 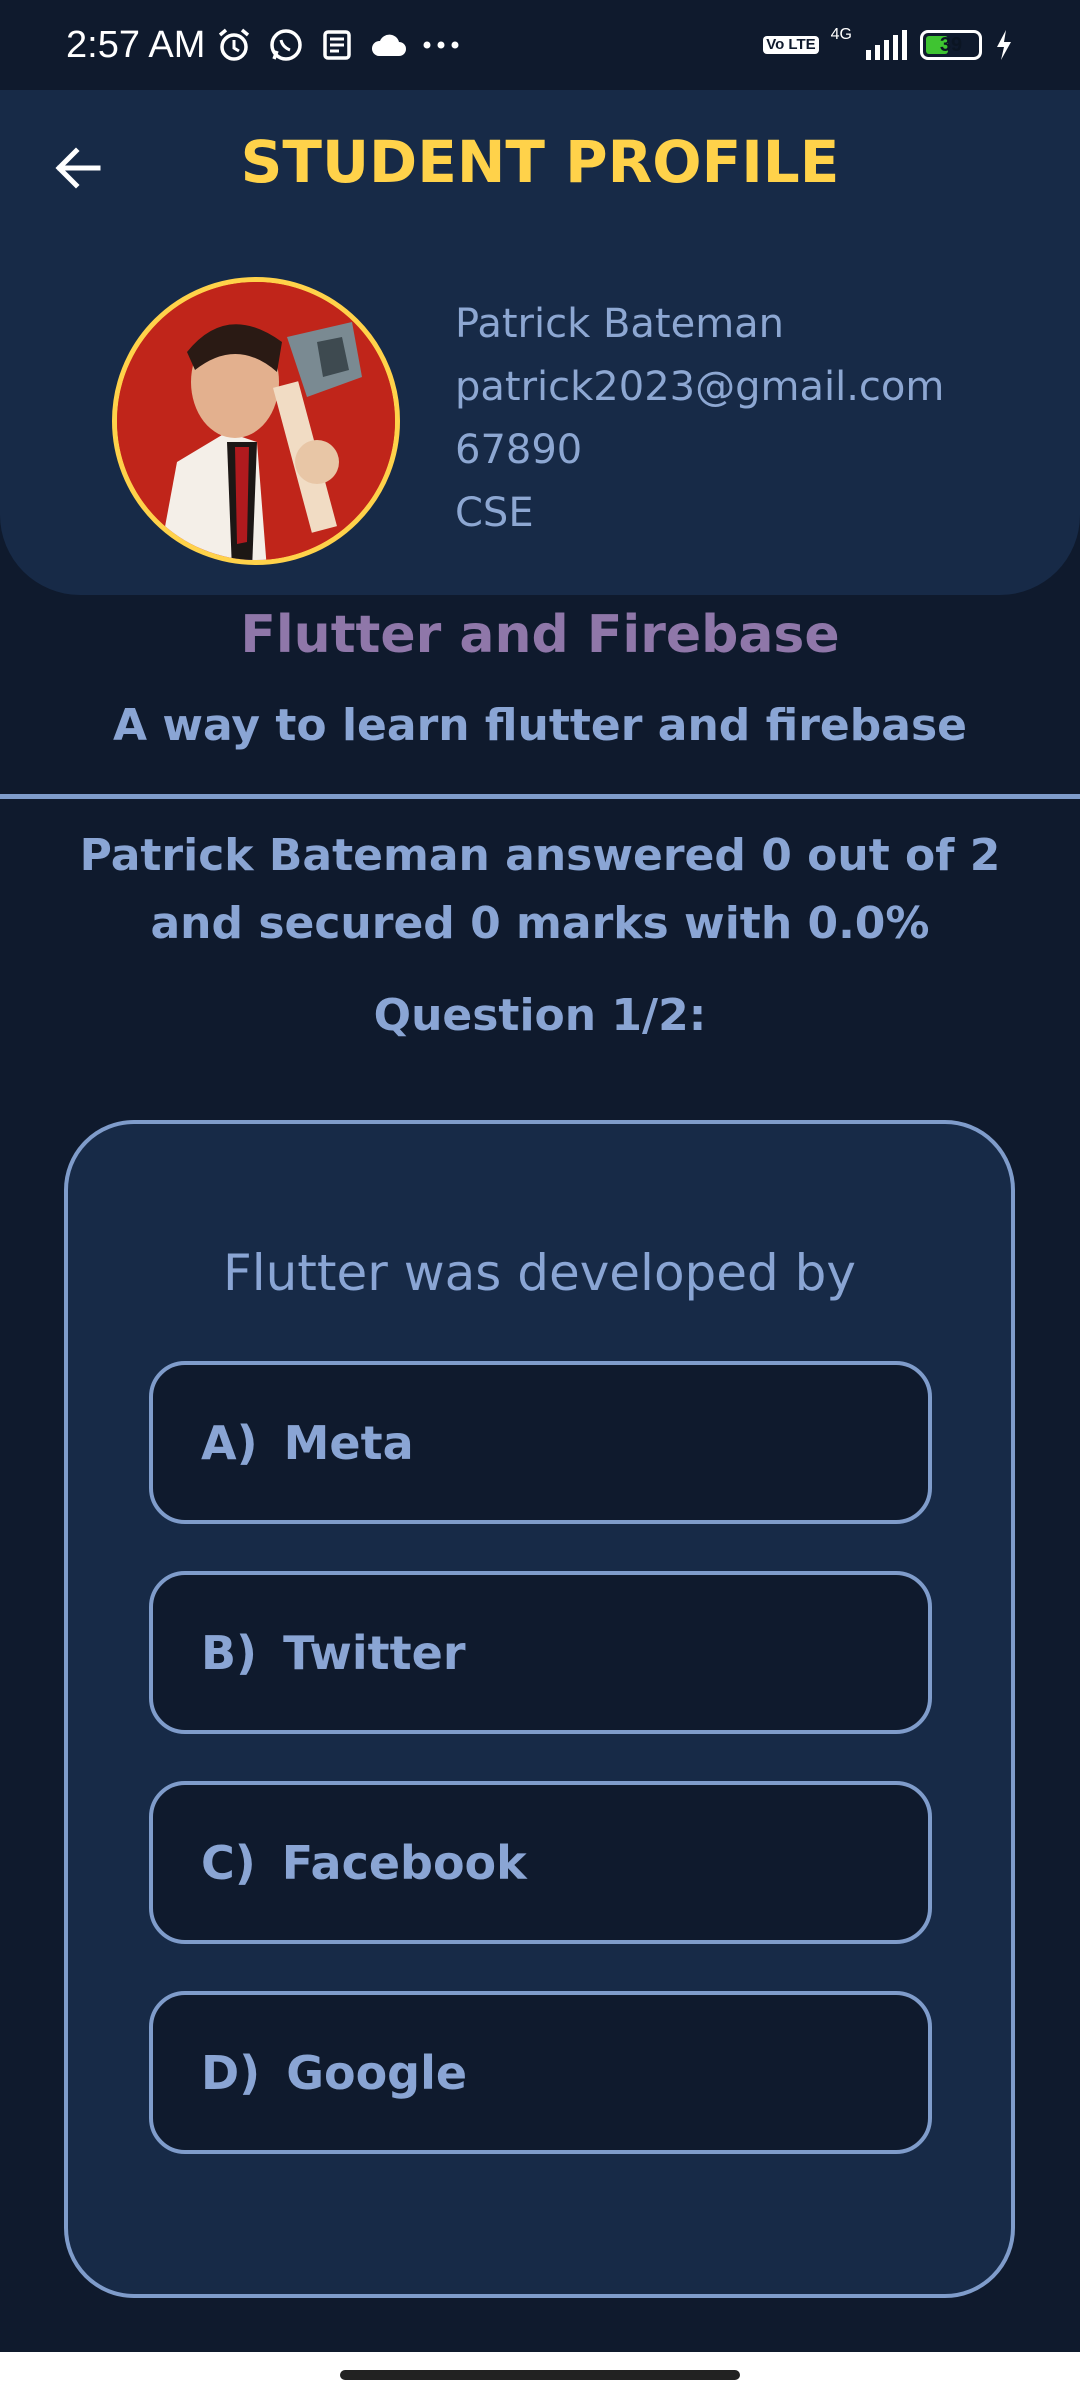 I want to click on profile-department: CSE, so click(x=494, y=513).